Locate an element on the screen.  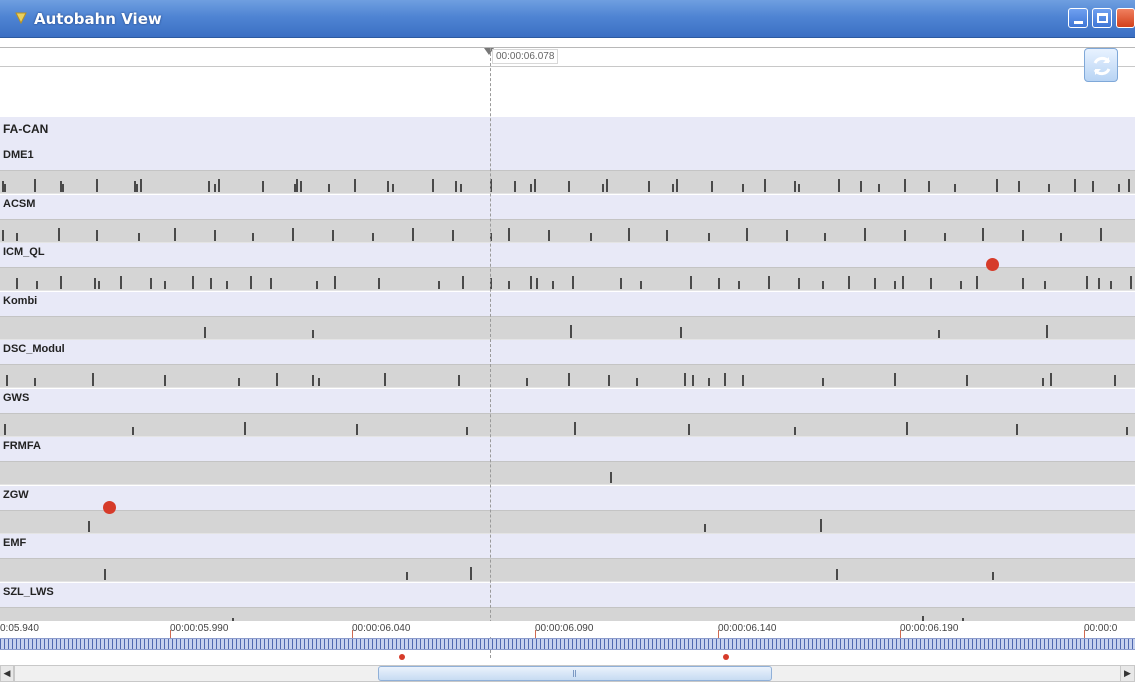
channel-row: FRMFA is located at coordinates (567, 461).